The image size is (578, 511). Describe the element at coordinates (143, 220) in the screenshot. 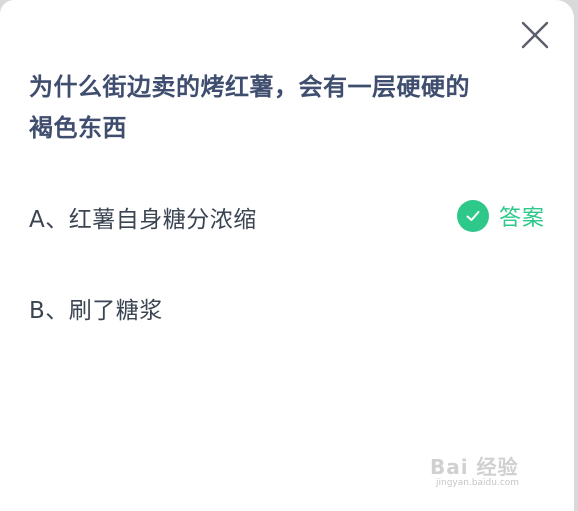

I see `option-a-label: A、红薯自身糖分浓缩` at that location.